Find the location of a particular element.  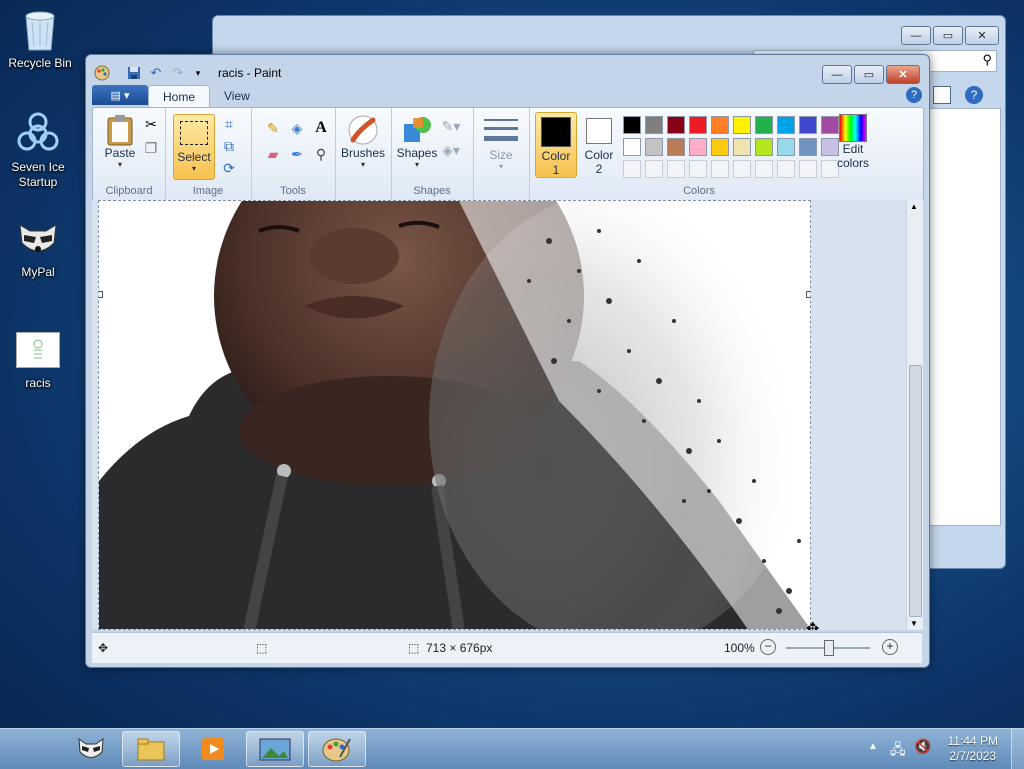

edit-colors-button: Edit colors is located at coordinates (853, 142).